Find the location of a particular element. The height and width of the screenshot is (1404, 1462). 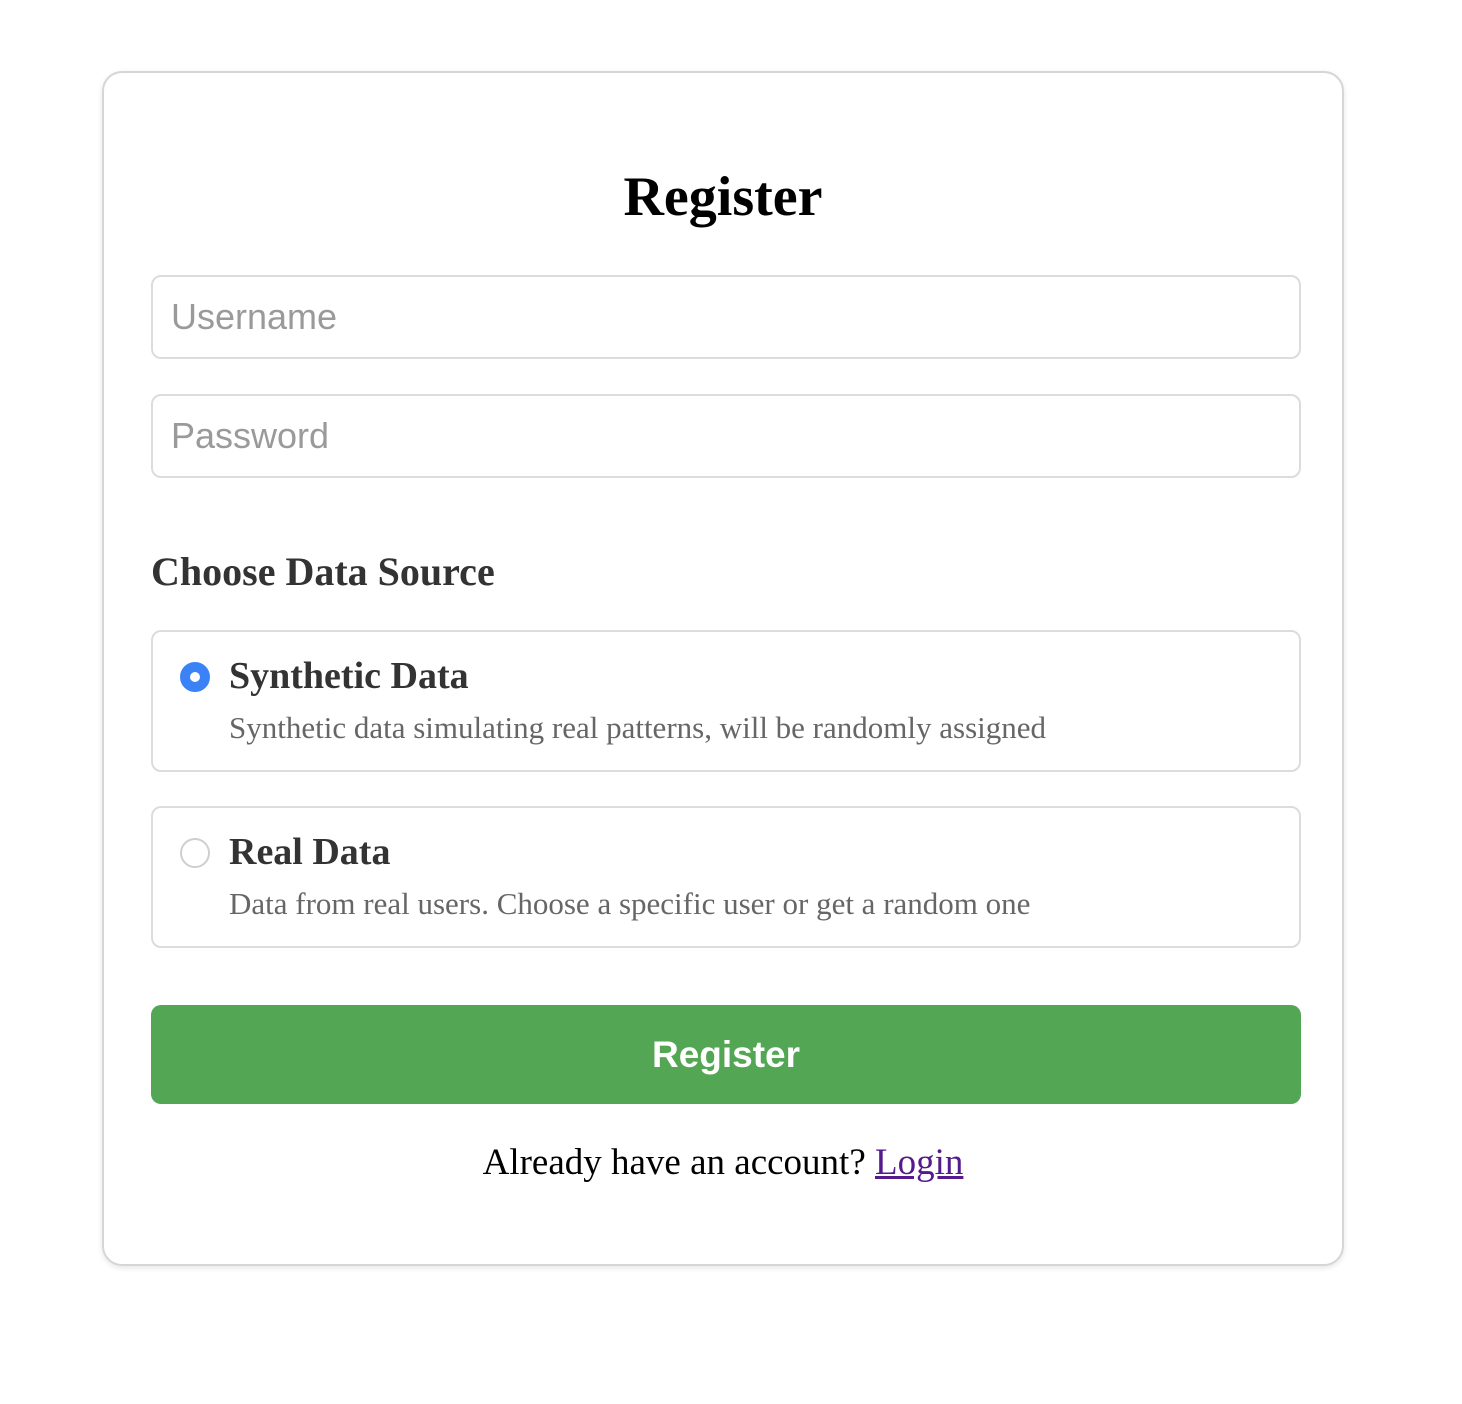

real-data-radio is located at coordinates (195, 853).